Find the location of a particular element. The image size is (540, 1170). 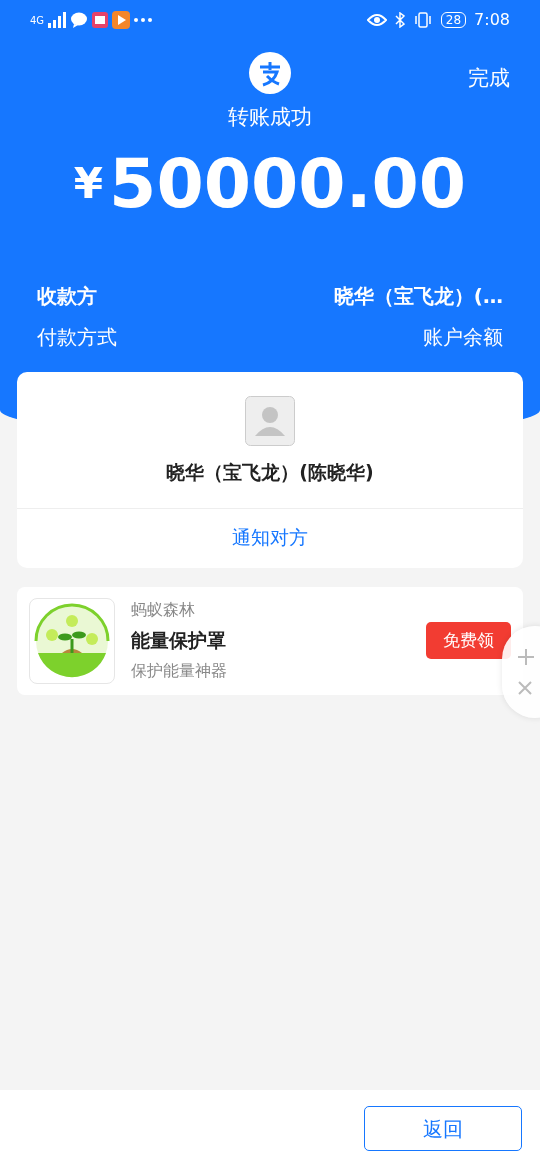

book-icon is located at coordinates (100, 20).